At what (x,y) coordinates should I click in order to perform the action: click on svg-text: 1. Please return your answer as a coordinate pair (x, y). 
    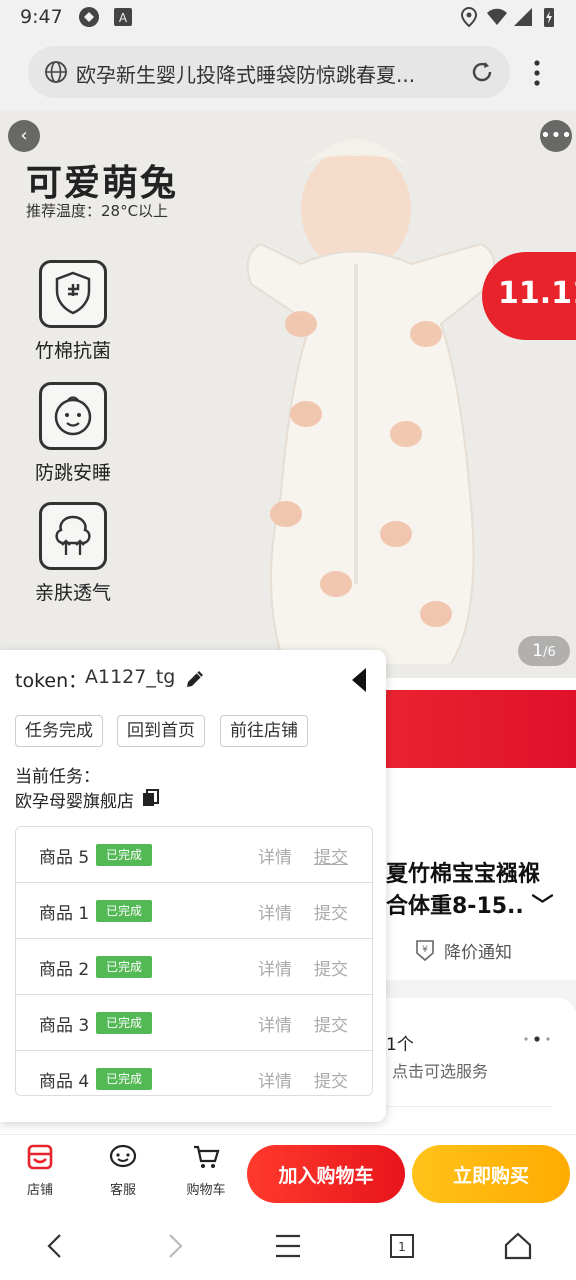
    Looking at the image, I should click on (402, 1247).